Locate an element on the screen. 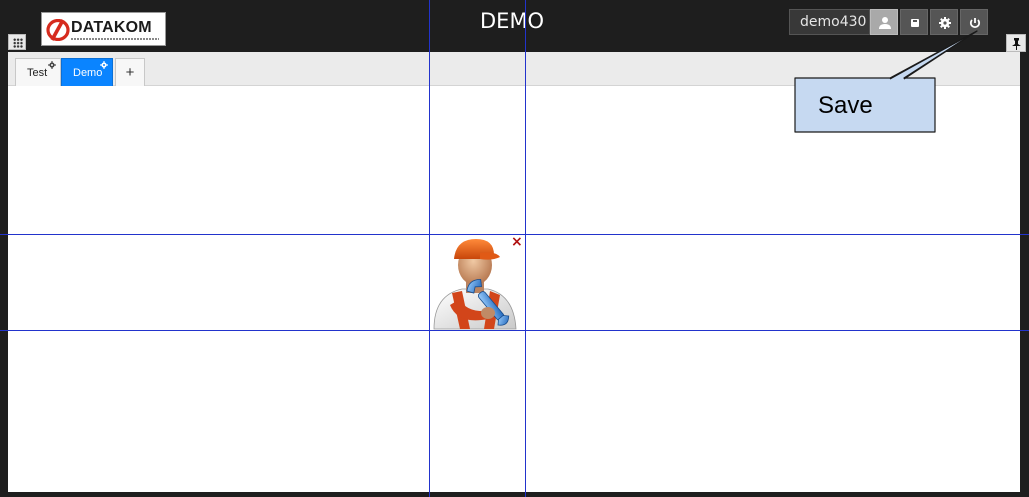 The height and width of the screenshot is (497, 1029). pin-icon is located at coordinates (1016, 44).